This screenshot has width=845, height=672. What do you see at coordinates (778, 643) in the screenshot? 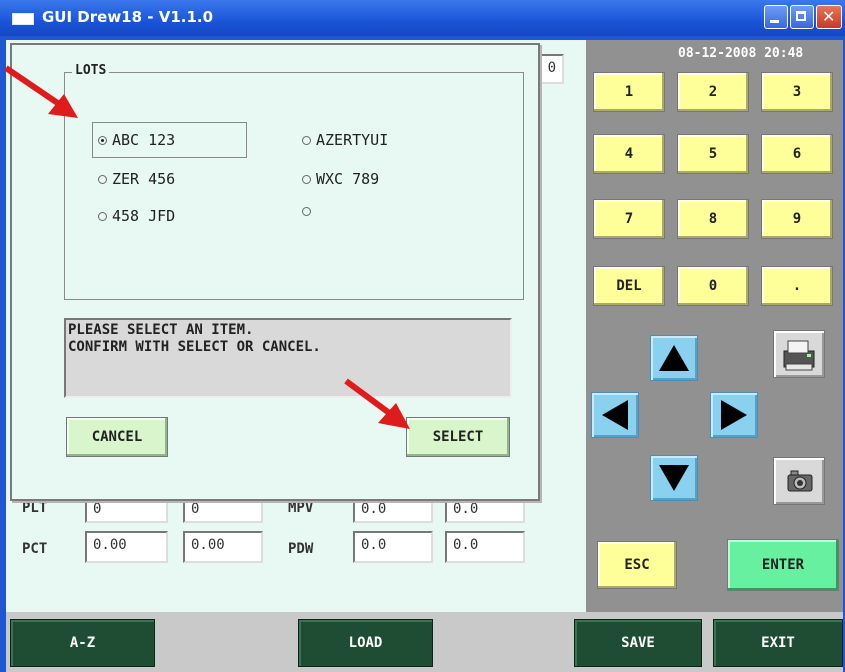
I see `exit-button: EXIT` at bounding box center [778, 643].